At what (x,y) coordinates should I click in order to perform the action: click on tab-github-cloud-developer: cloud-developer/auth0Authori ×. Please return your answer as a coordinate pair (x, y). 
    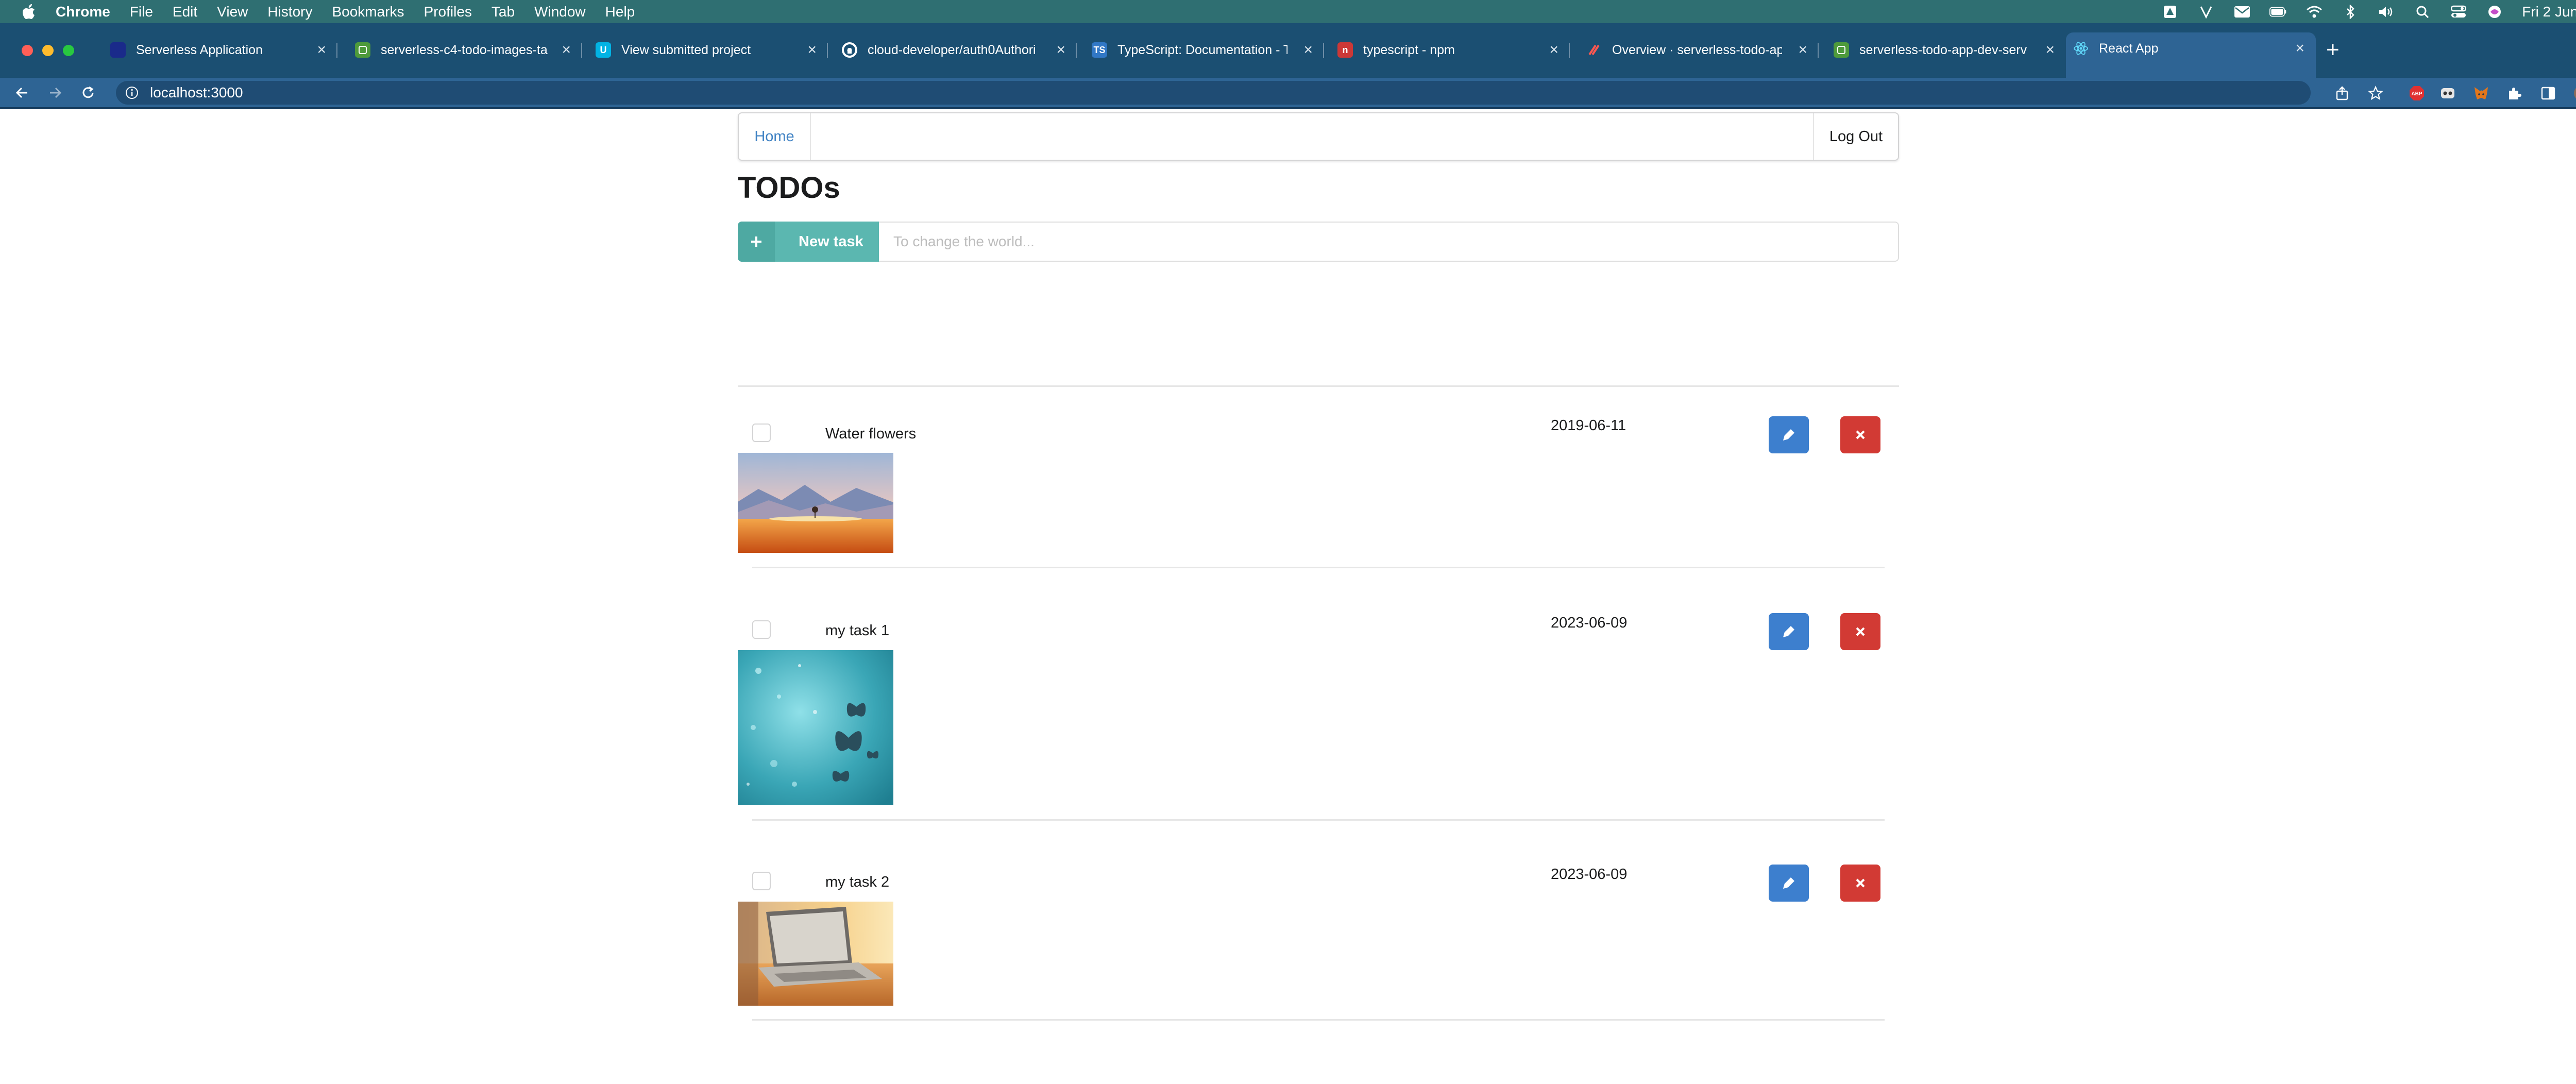
    Looking at the image, I should click on (956, 50).